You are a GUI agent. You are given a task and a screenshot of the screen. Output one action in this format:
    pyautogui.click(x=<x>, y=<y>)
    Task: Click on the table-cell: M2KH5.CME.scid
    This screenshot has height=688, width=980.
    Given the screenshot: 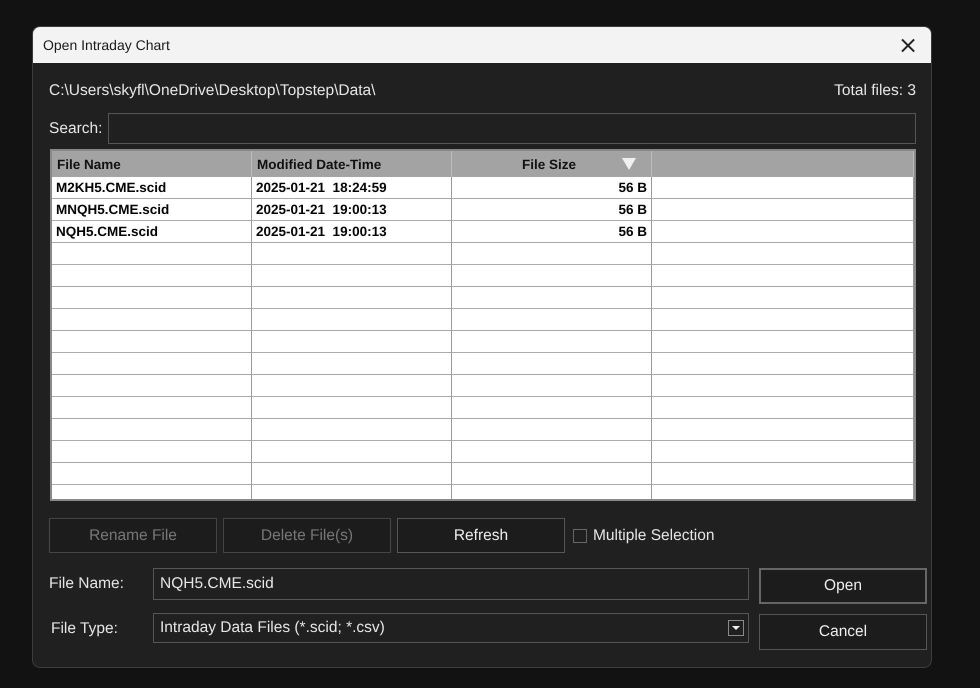 What is the action you would take?
    pyautogui.click(x=152, y=188)
    